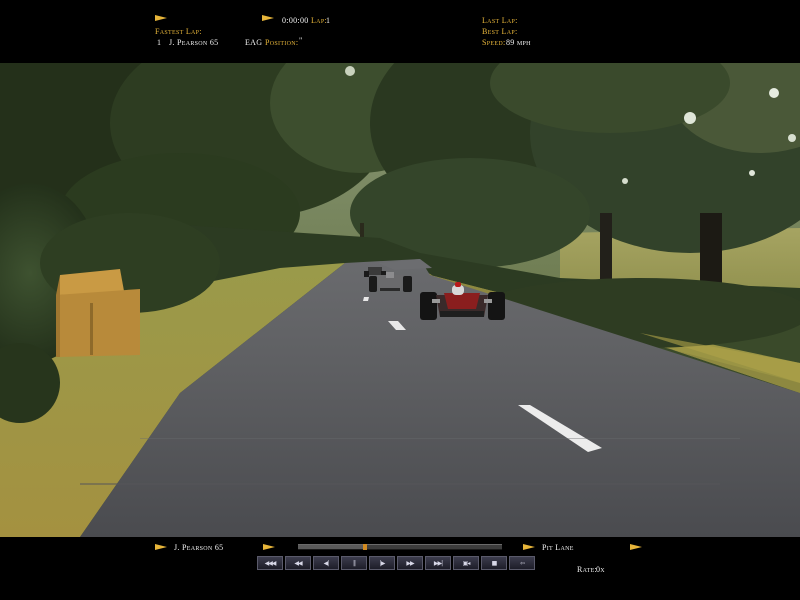 This screenshot has height=600, width=800. Describe the element at coordinates (365, 547) in the screenshot. I see `replay-progress-handle` at that location.